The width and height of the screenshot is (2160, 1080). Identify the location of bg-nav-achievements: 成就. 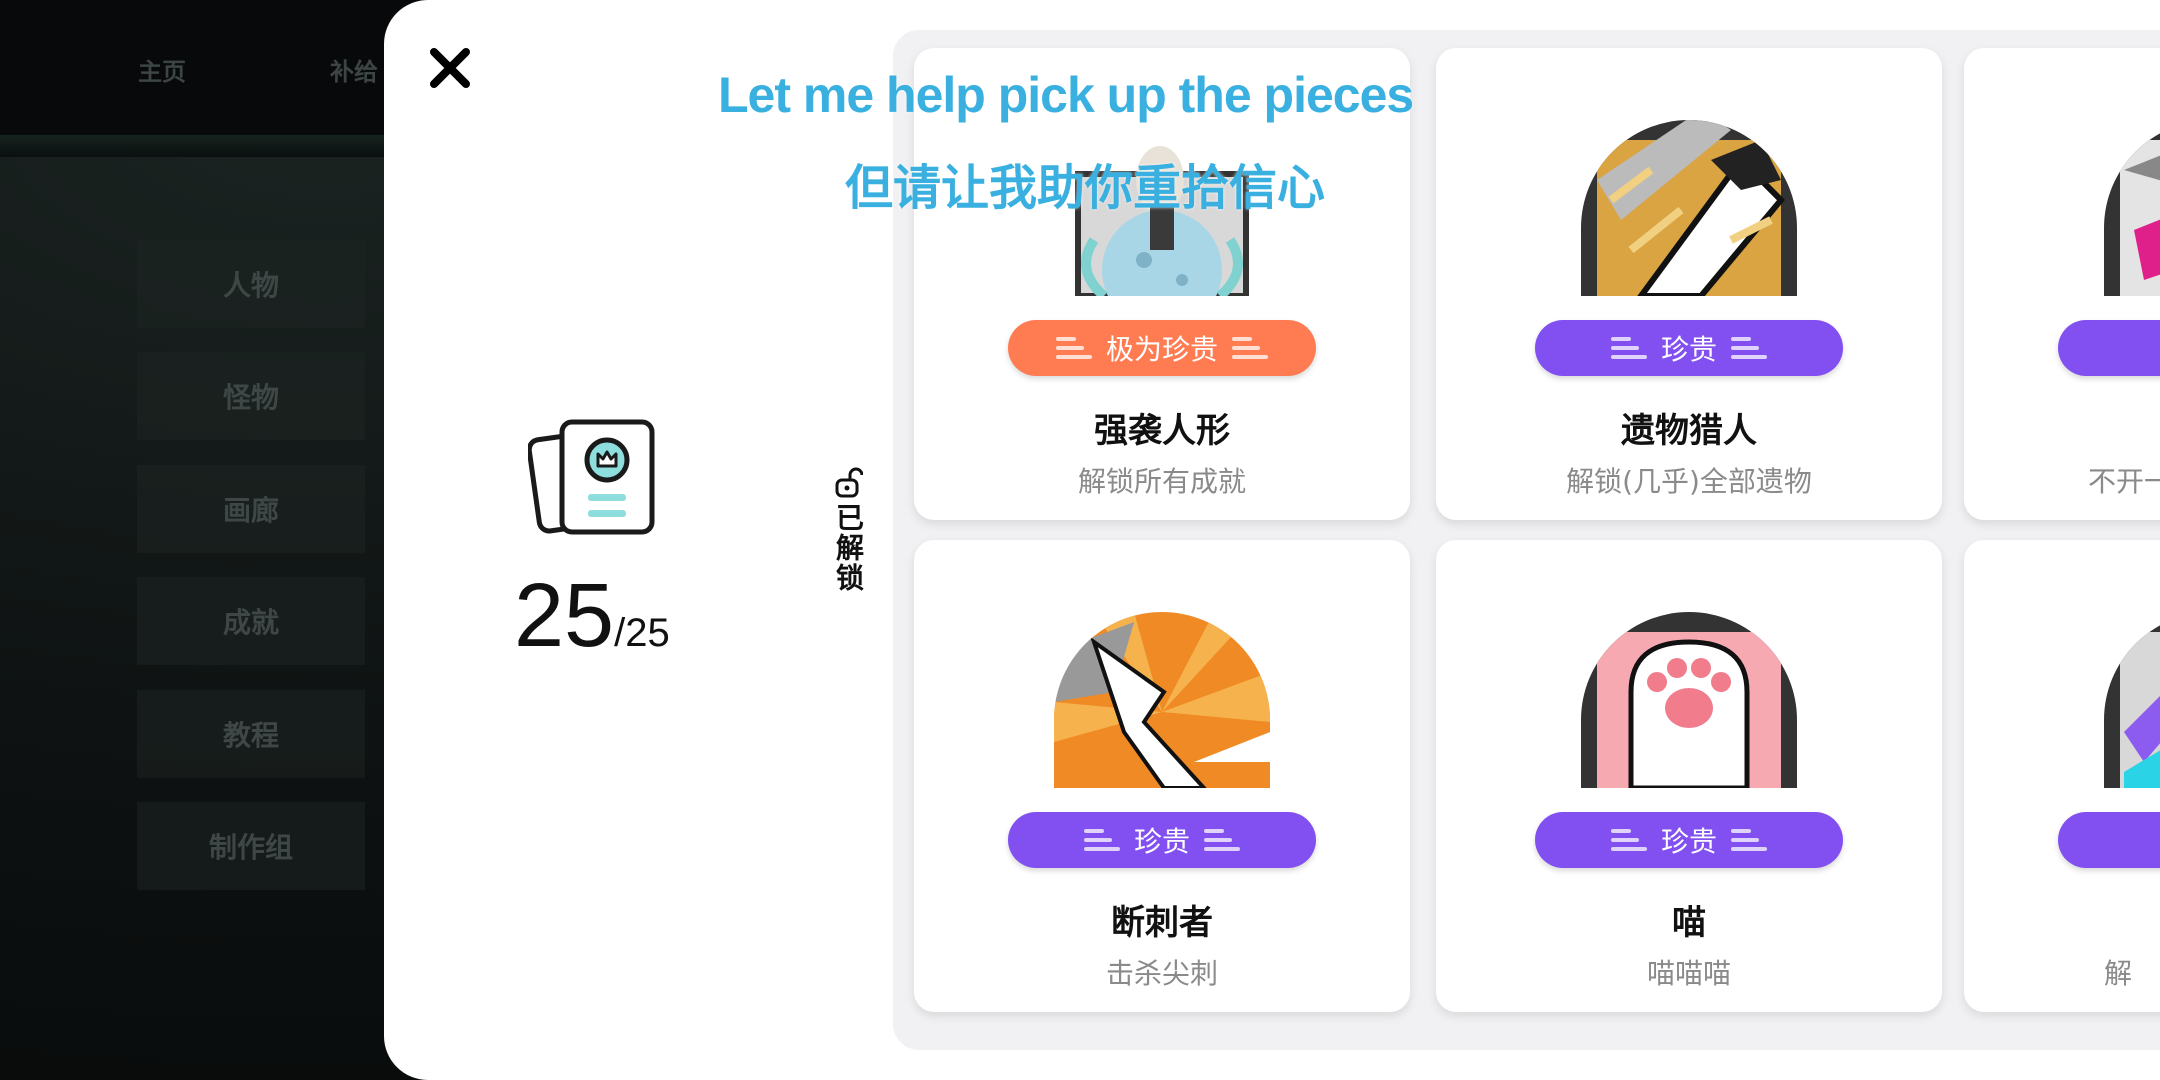
(251, 621).